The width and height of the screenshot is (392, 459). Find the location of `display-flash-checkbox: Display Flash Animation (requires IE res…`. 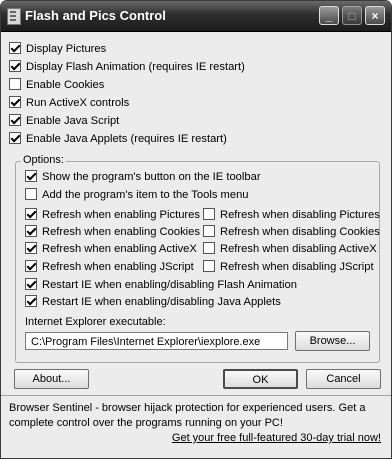

display-flash-checkbox: Display Flash Animation (requires IE res… is located at coordinates (127, 67).